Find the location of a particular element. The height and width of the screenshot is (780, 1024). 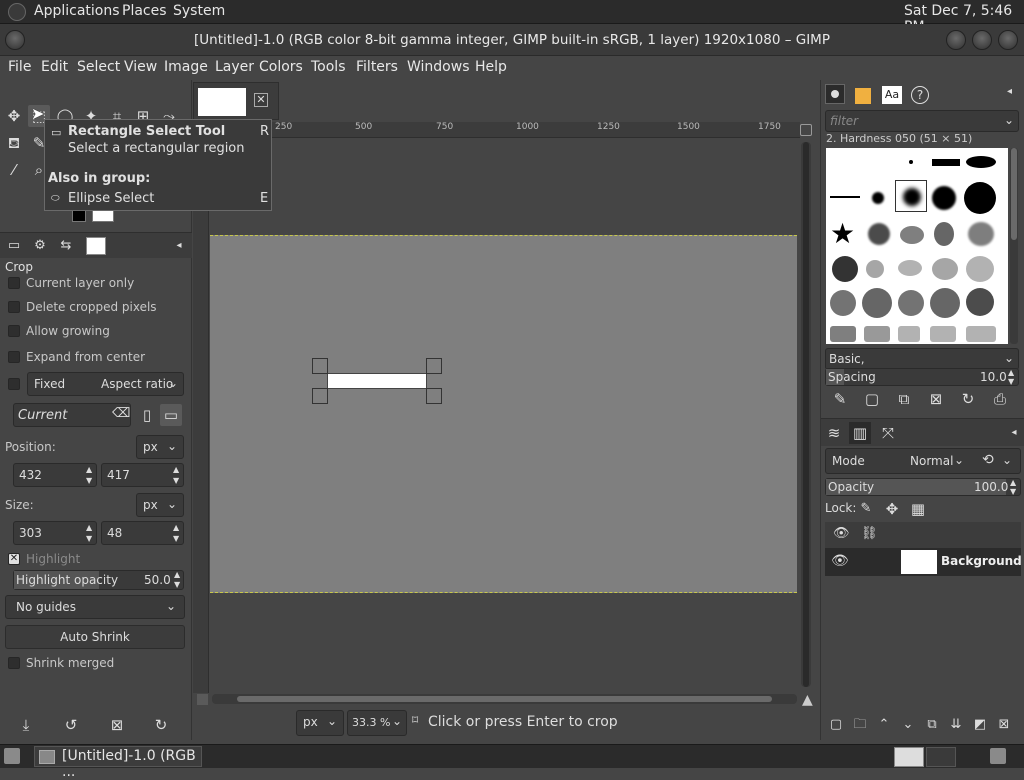

allow-growing-checkbox is located at coordinates (14, 331).